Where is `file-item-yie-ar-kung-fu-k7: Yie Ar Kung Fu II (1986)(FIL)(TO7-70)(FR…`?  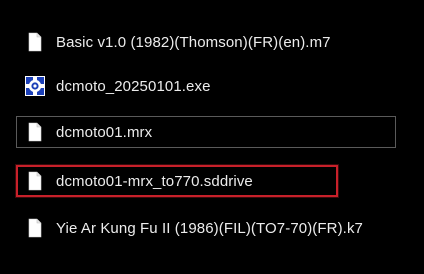 file-item-yie-ar-kung-fu-k7: Yie Ar Kung Fu II (1986)(FIL)(TO7-70)(FR… is located at coordinates (211, 228).